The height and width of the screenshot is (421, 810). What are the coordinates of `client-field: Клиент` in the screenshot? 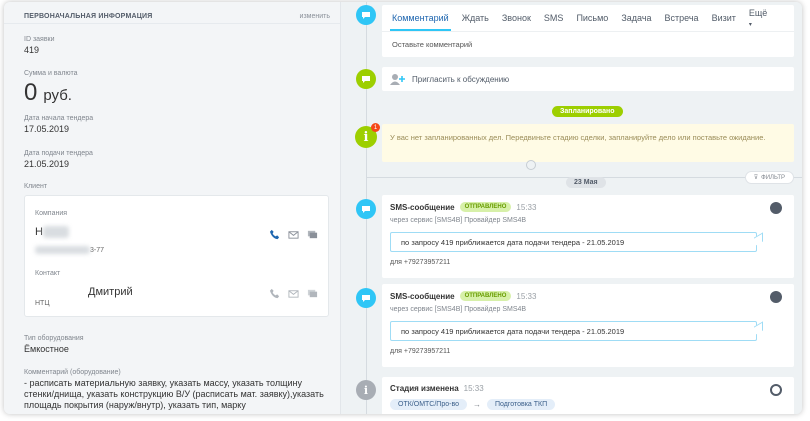 It's located at (25, 186).